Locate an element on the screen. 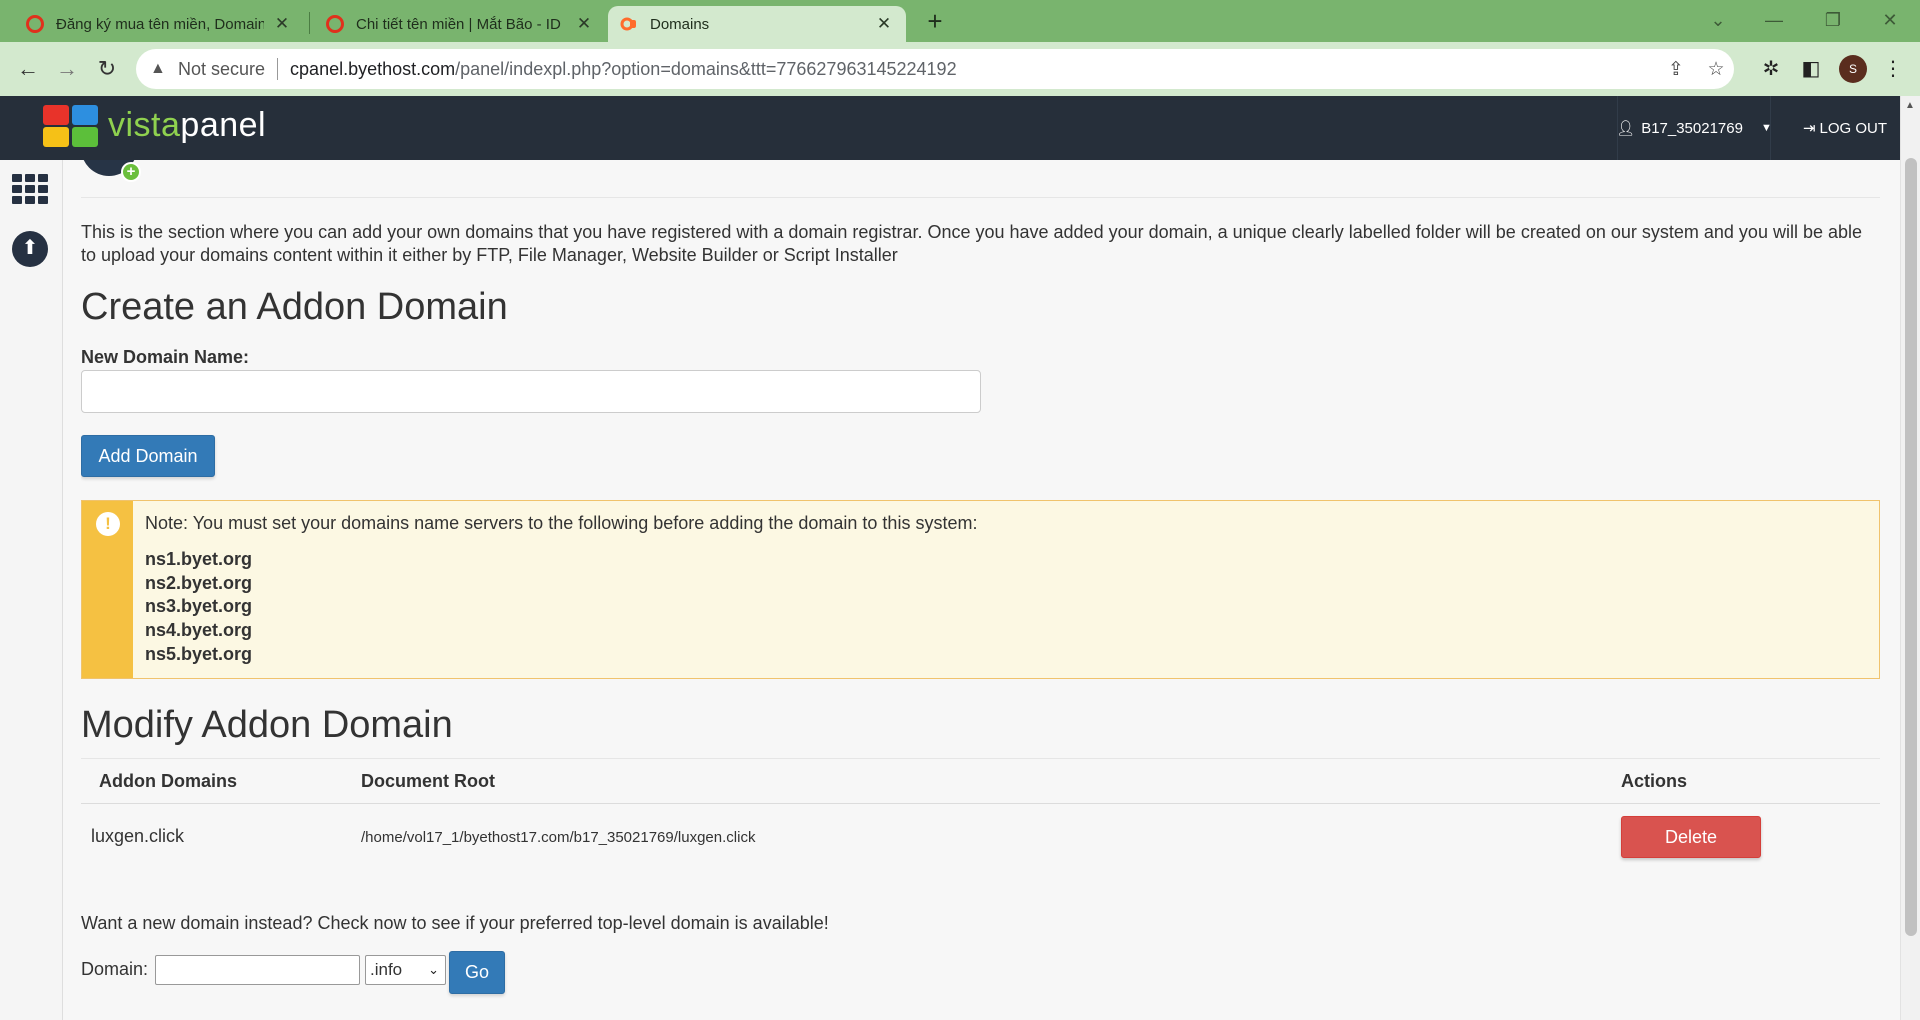 This screenshot has height=1020, width=1920. user-menu: 👤︎ B17_35021769 ▼ is located at coordinates (1694, 128).